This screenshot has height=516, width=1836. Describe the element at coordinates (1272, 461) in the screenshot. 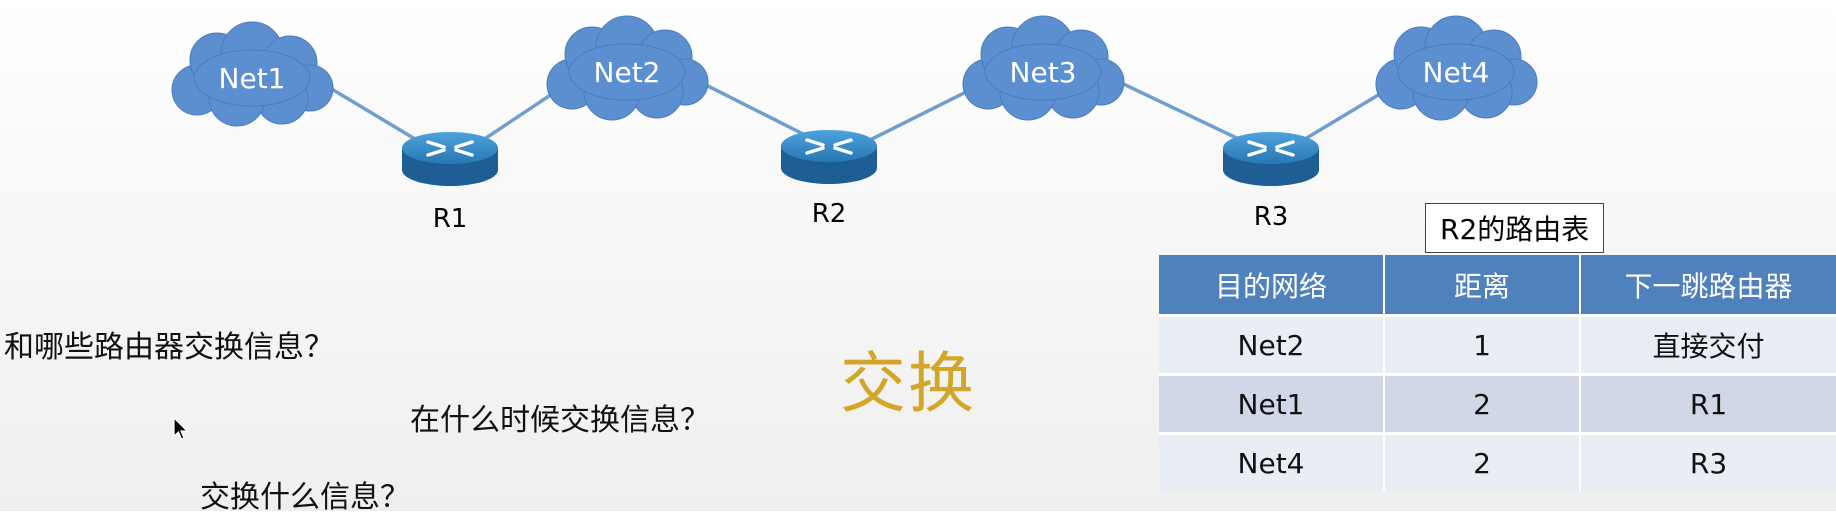

I see `cell-destination: Net4` at that location.